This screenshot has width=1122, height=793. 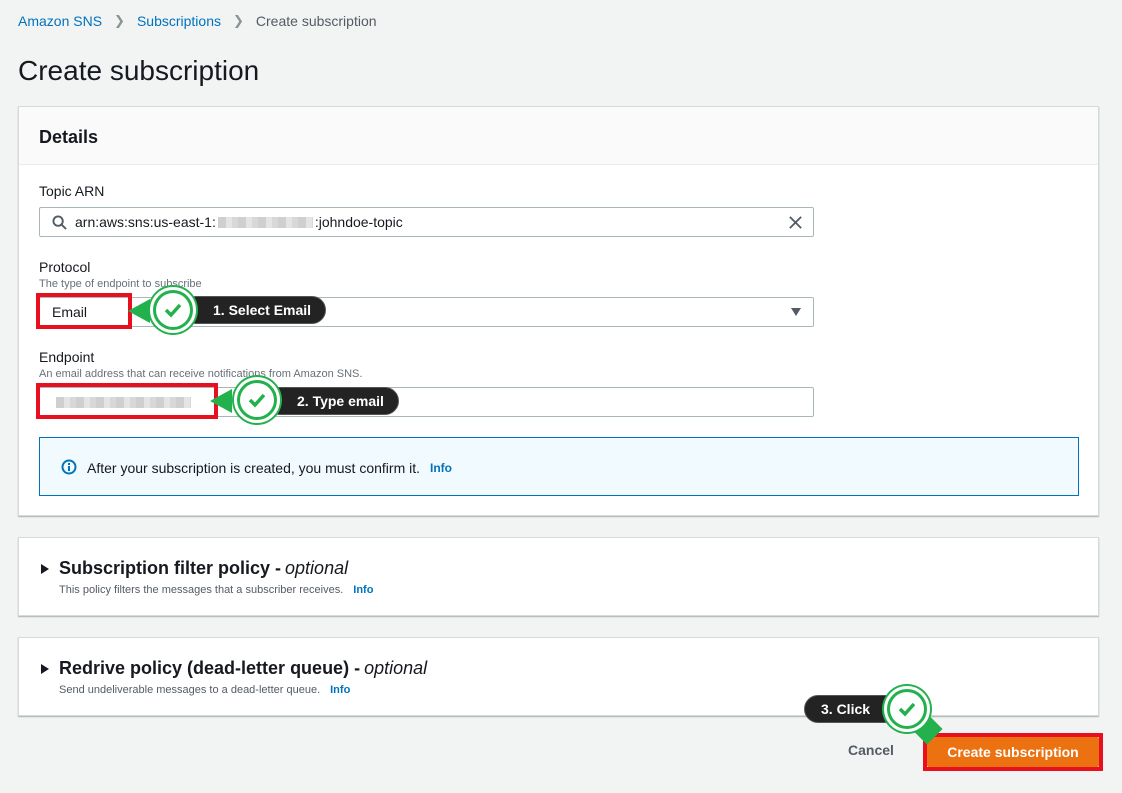 What do you see at coordinates (60, 21) in the screenshot?
I see `breadcrumb-amazon-sns: Amazon SNS` at bounding box center [60, 21].